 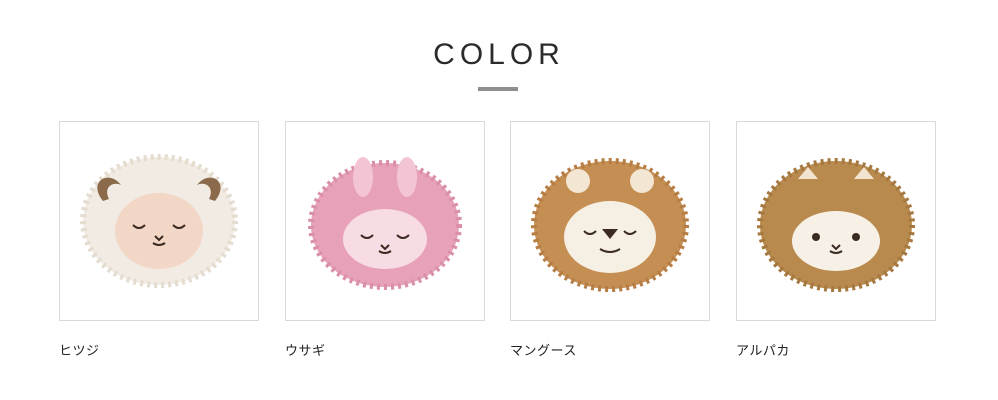 I want to click on section-title: COLOR, so click(x=499, y=54).